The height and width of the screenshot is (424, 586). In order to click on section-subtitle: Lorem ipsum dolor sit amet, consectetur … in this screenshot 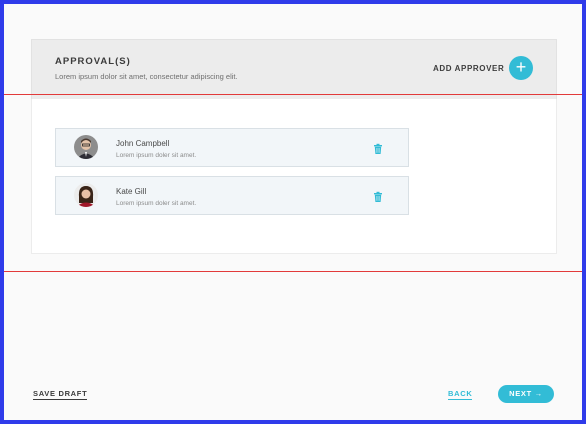, I will do `click(146, 76)`.